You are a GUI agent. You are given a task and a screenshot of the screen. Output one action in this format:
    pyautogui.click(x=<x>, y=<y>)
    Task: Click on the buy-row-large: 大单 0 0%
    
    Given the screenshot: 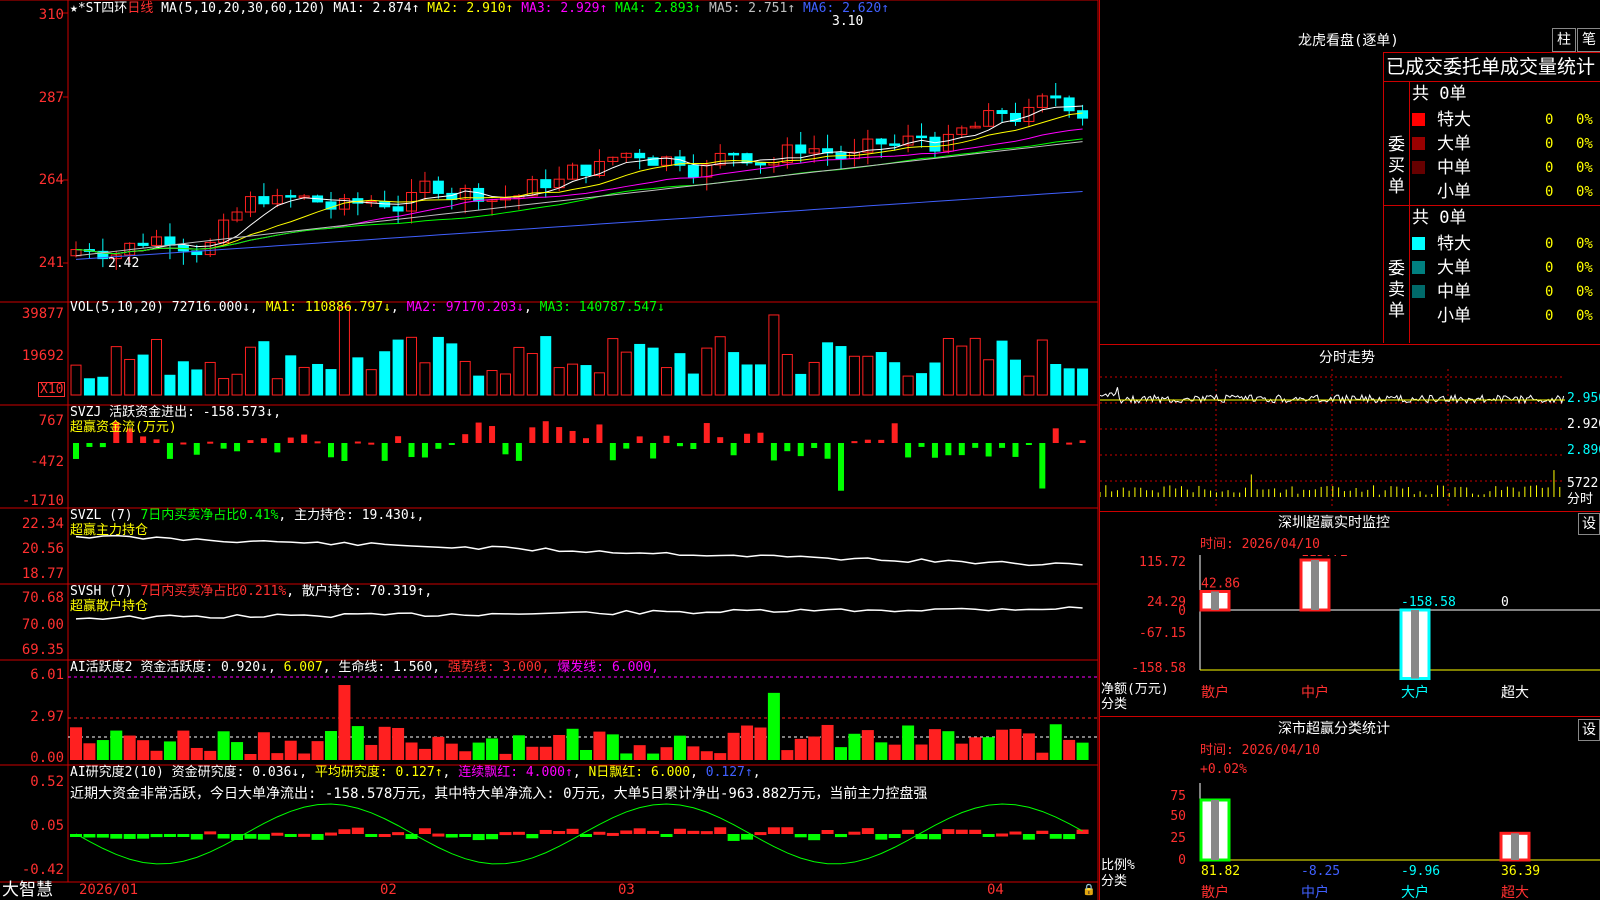 What is the action you would take?
    pyautogui.click(x=1506, y=143)
    